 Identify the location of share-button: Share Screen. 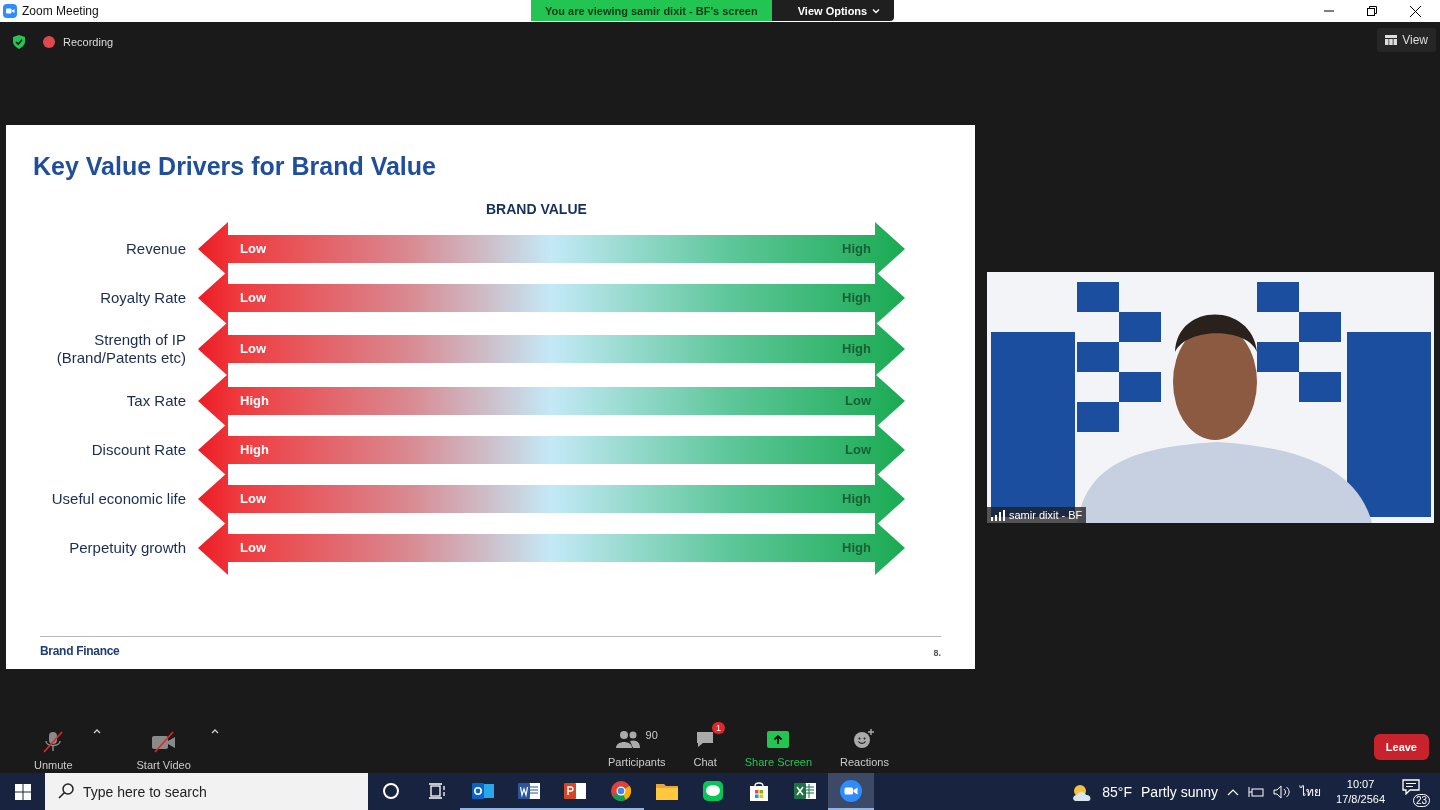
(778, 744).